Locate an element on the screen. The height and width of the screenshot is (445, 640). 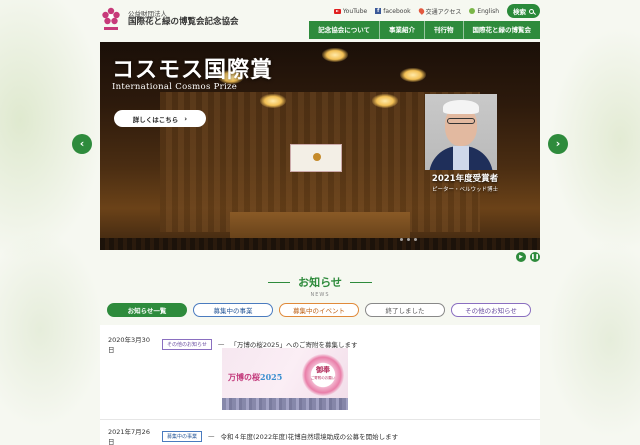
facebook-link: f facebook is located at coordinates (393, 11).